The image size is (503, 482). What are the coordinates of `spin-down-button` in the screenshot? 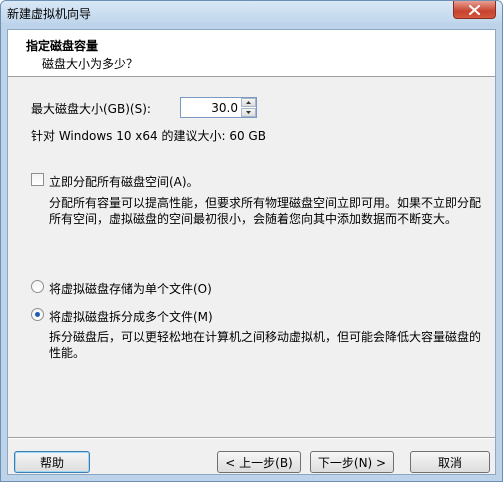 It's located at (248, 112).